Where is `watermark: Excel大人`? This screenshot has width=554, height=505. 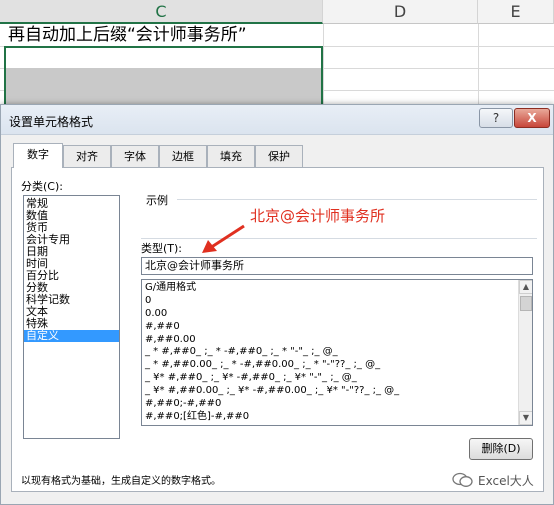 watermark: Excel大人 is located at coordinates (502, 481).